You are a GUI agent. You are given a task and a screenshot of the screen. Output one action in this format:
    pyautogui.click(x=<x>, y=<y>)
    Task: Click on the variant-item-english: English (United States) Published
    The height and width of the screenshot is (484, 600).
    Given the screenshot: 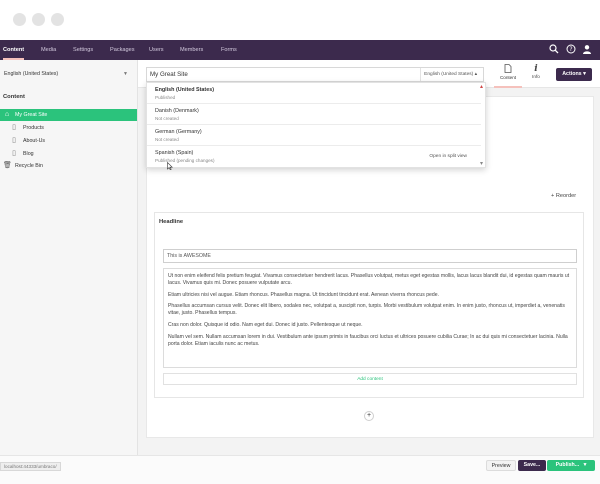 What is the action you would take?
    pyautogui.click(x=314, y=93)
    